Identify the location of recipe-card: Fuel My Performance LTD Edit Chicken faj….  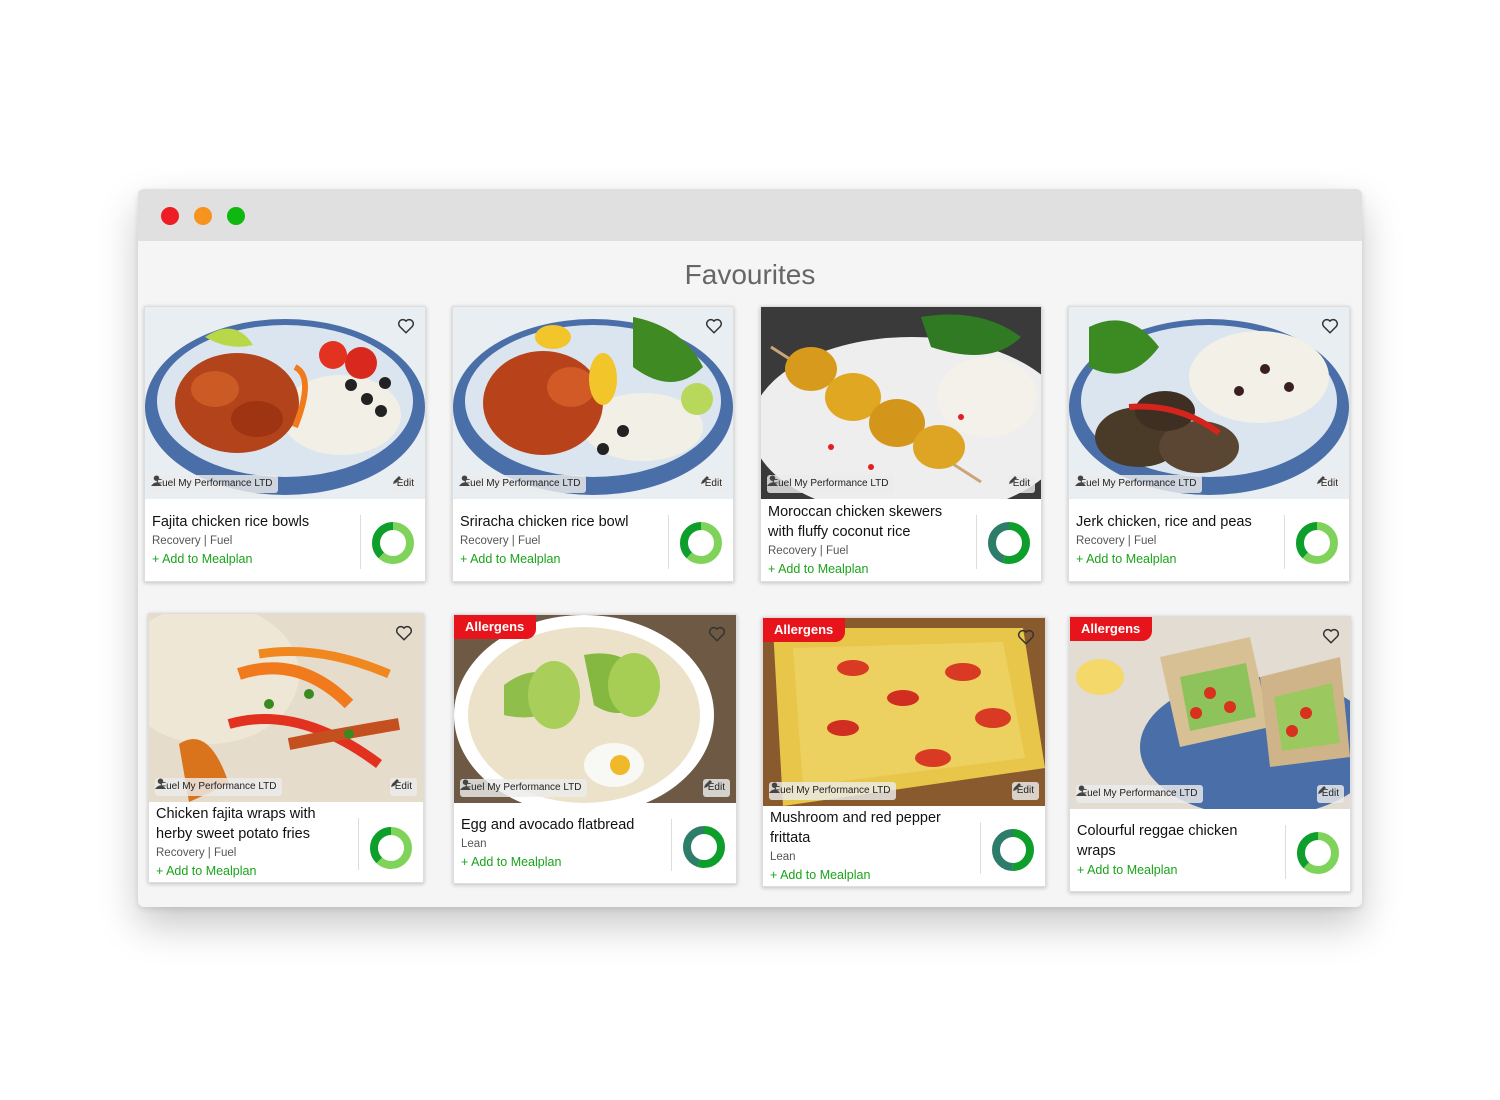
(286, 748).